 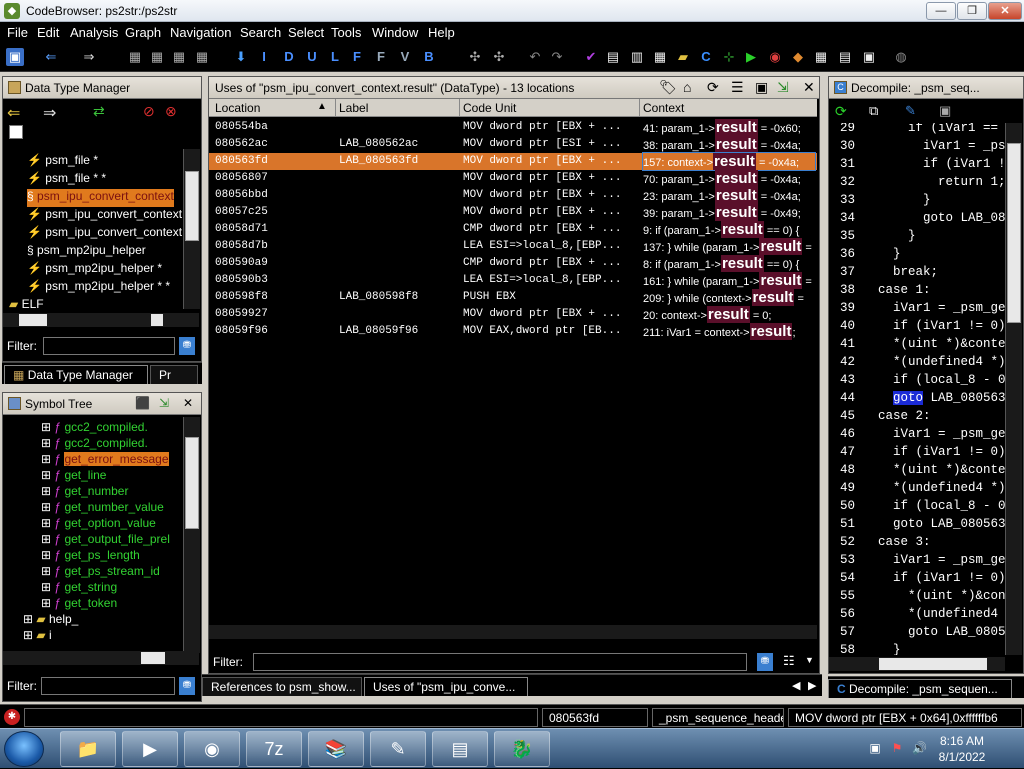 I want to click on collapse-icon, so click(x=16, y=132).